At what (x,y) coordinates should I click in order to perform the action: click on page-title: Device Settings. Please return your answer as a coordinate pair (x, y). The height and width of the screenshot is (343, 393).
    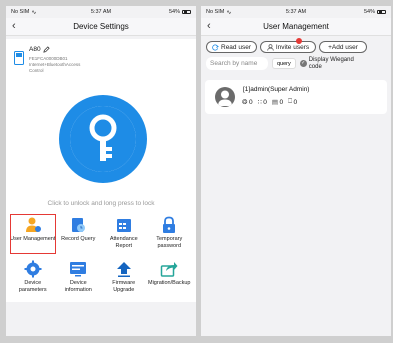
    Looking at the image, I should click on (101, 26).